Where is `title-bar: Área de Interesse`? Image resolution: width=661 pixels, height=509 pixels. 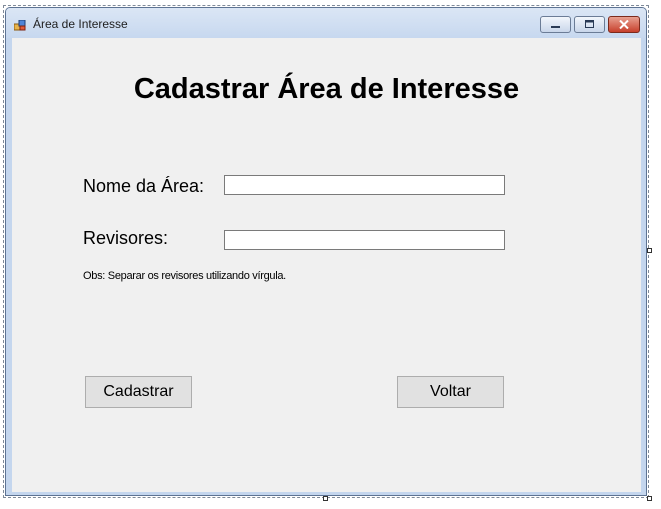 title-bar: Área de Interesse is located at coordinates (326, 23).